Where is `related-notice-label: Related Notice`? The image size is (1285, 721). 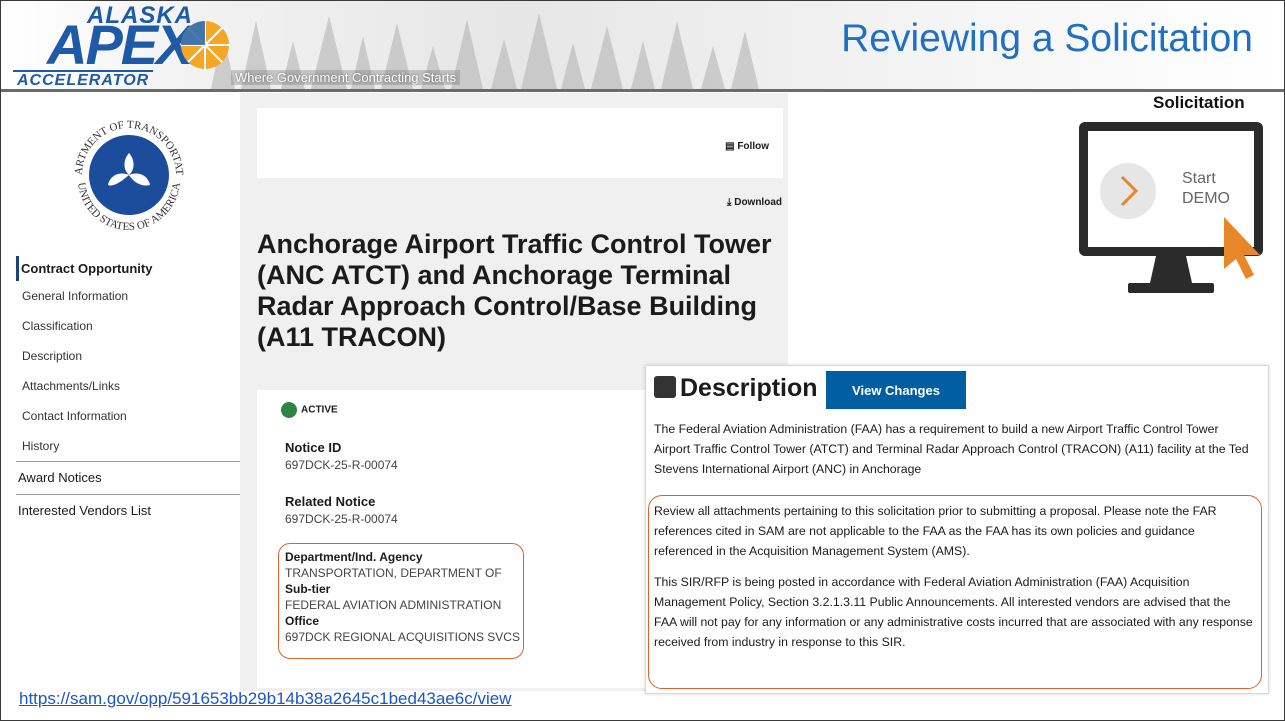
related-notice-label: Related Notice is located at coordinates (330, 501).